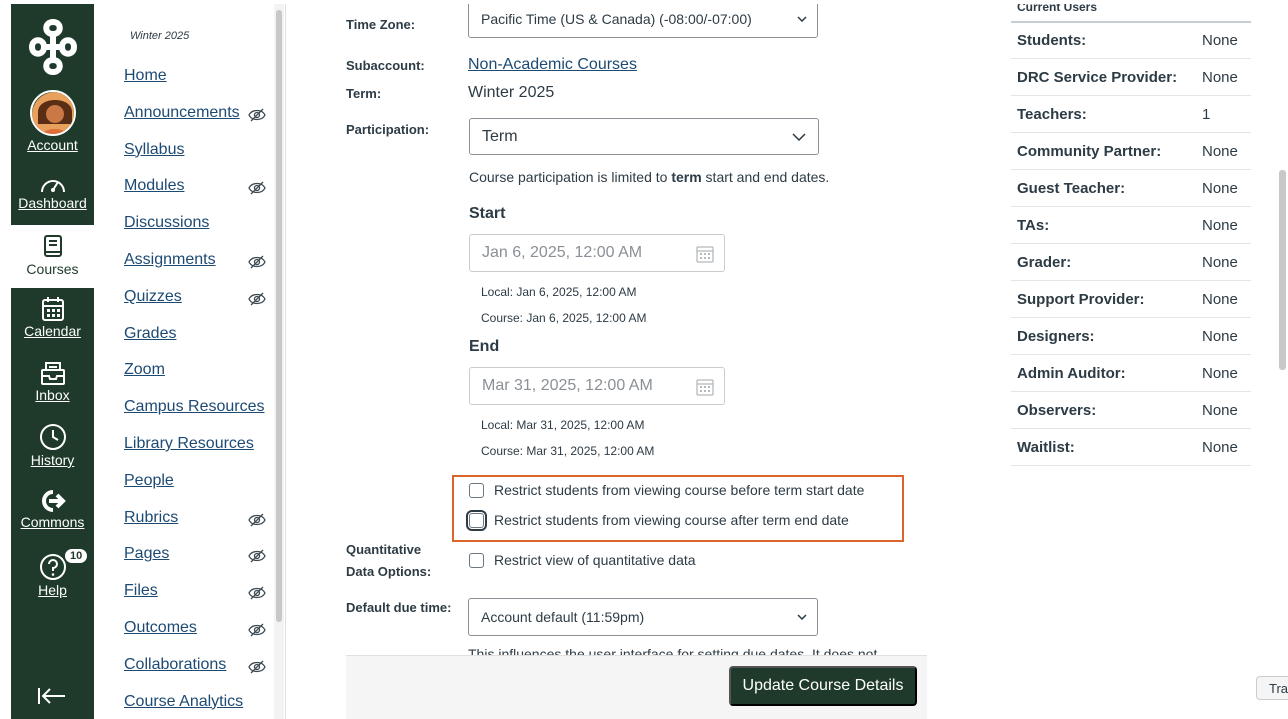 Image resolution: width=1288 pixels, height=719 pixels. I want to click on table-row: Support Provider: None, so click(1131, 299).